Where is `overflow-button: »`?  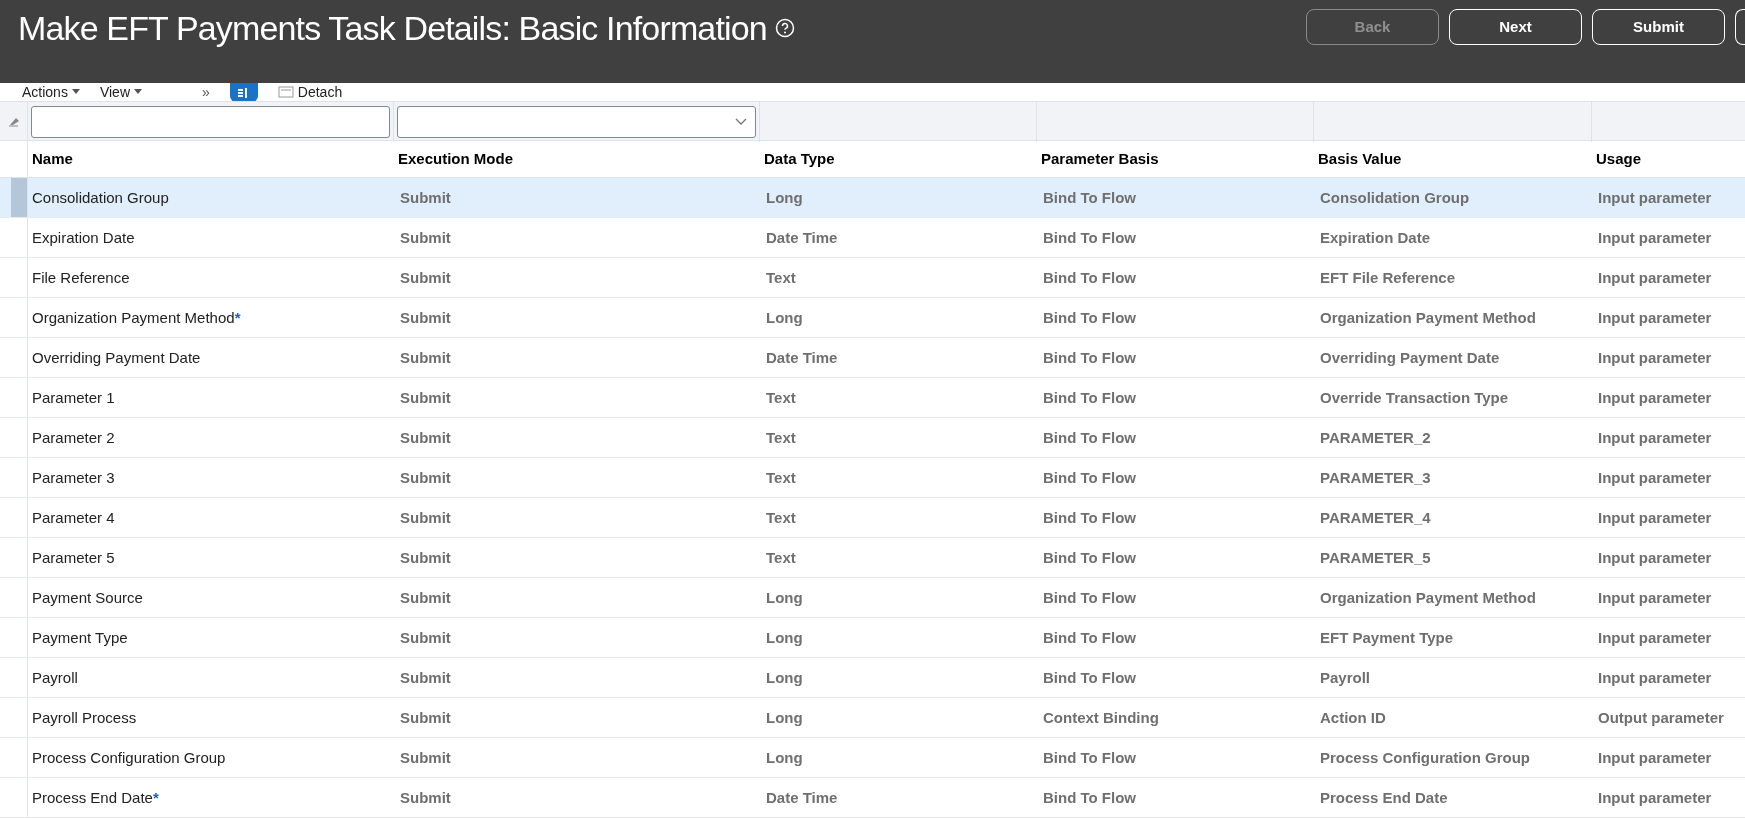
overflow-button: » is located at coordinates (206, 92).